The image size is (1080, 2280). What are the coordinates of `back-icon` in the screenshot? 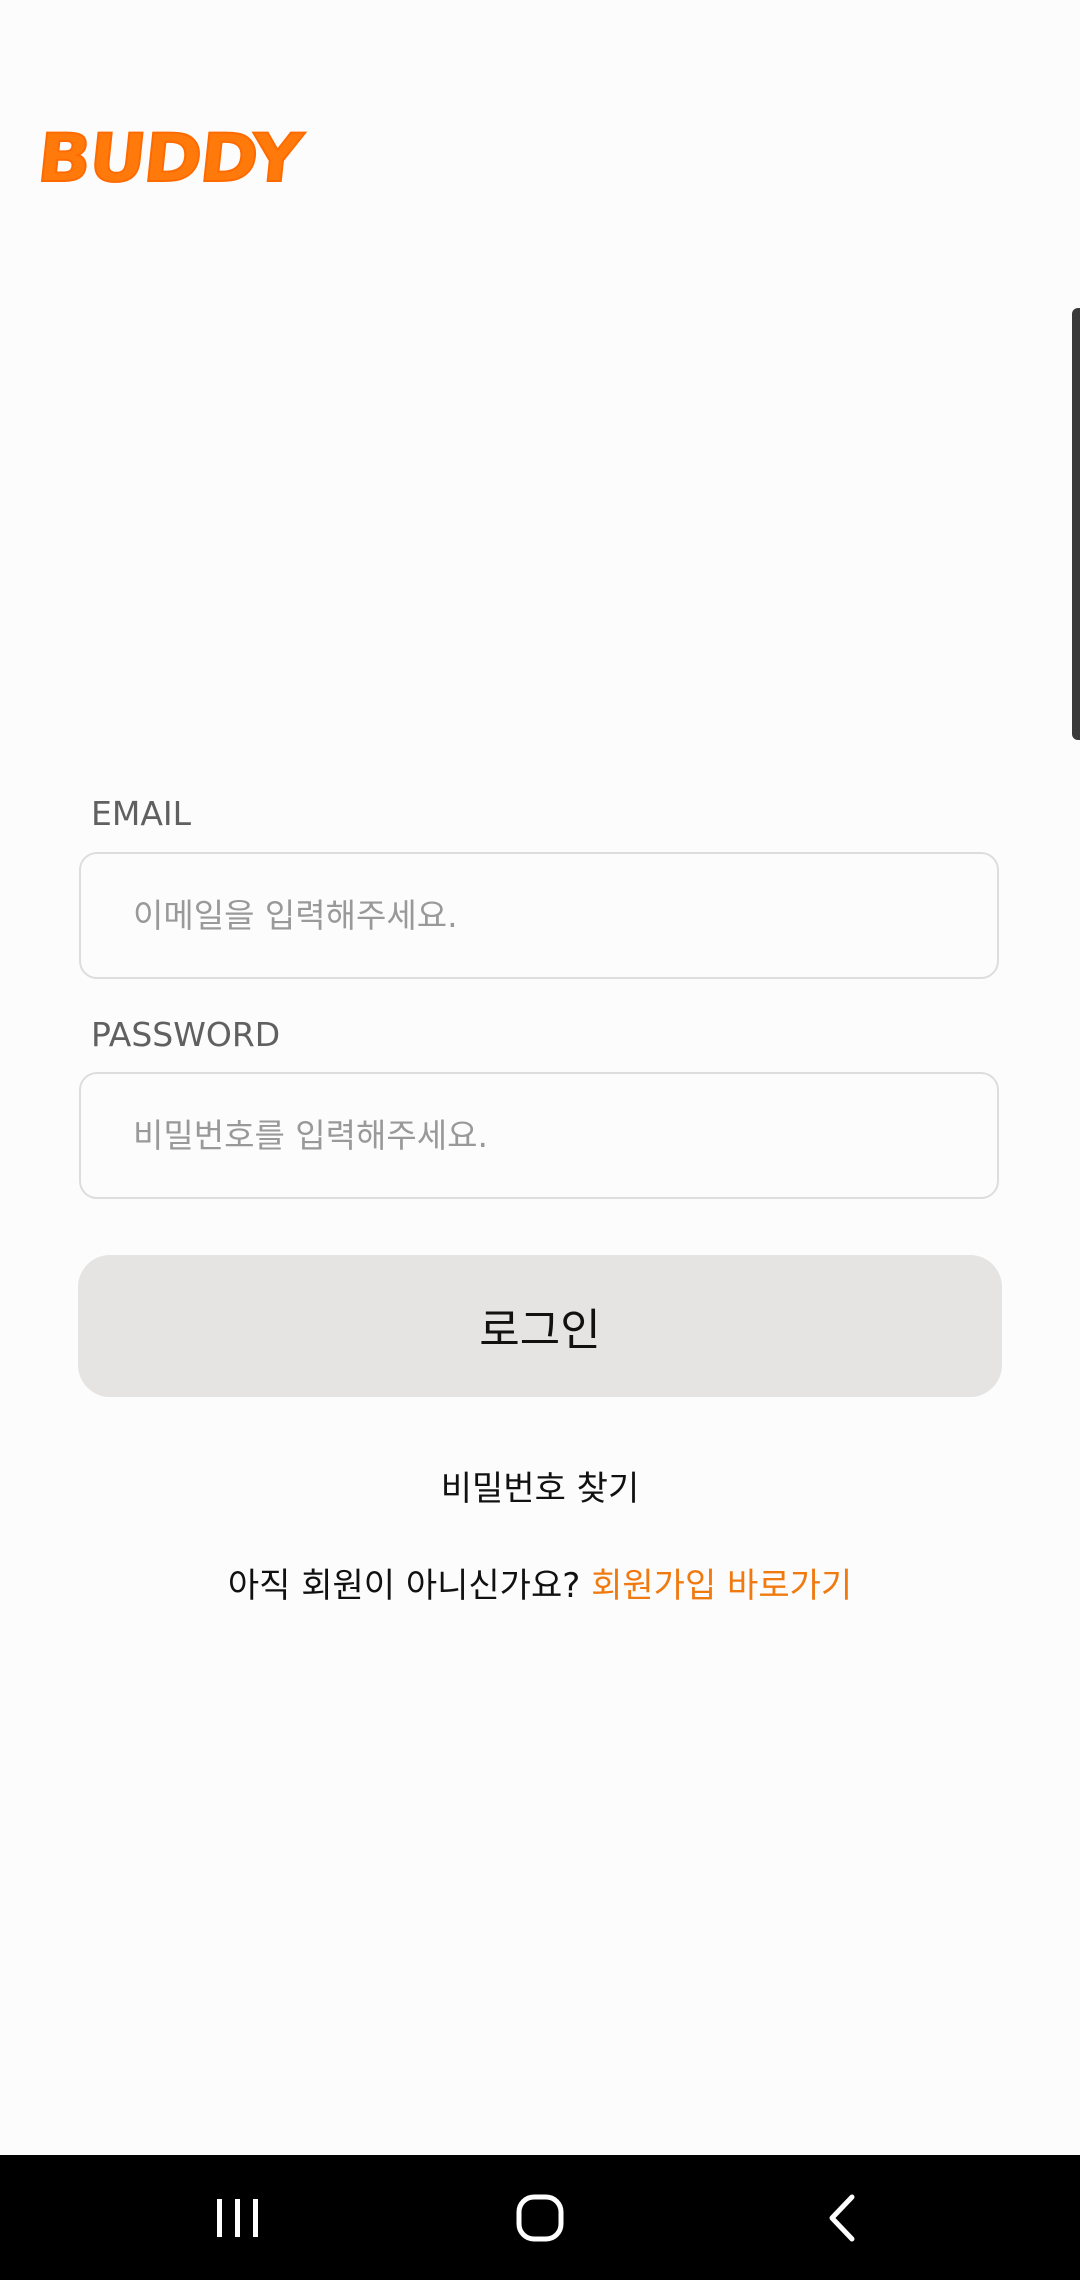 It's located at (842, 2217).